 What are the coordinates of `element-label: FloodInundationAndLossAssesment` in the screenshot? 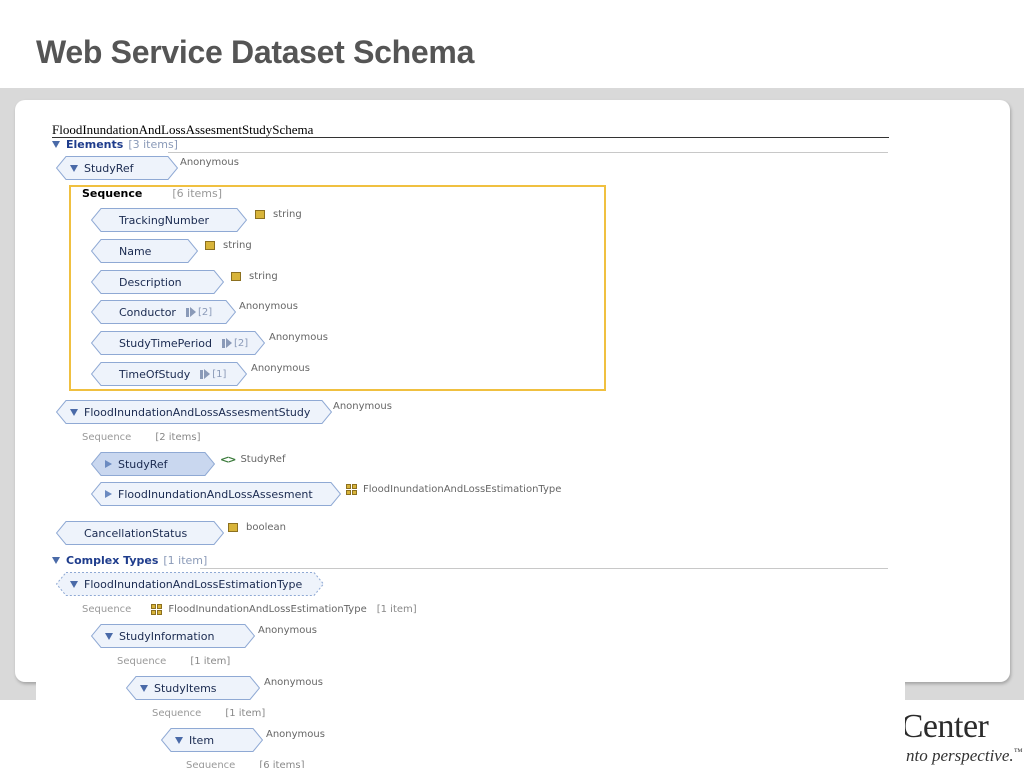 It's located at (215, 494).